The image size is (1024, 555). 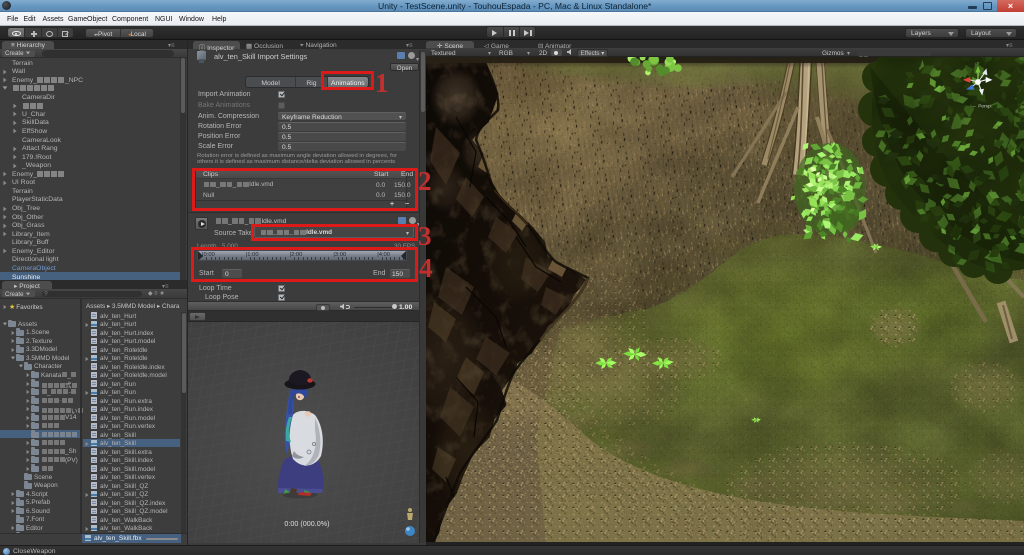 What do you see at coordinates (981, 107) in the screenshot?
I see `svg-text: ← Persp` at bounding box center [981, 107].